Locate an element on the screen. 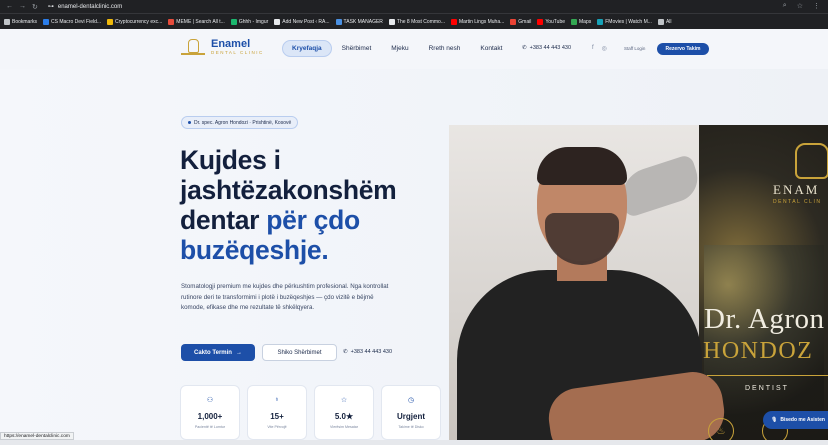 The width and height of the screenshot is (828, 445). address-text: enamel-dentalclinic.com is located at coordinates (90, 7).